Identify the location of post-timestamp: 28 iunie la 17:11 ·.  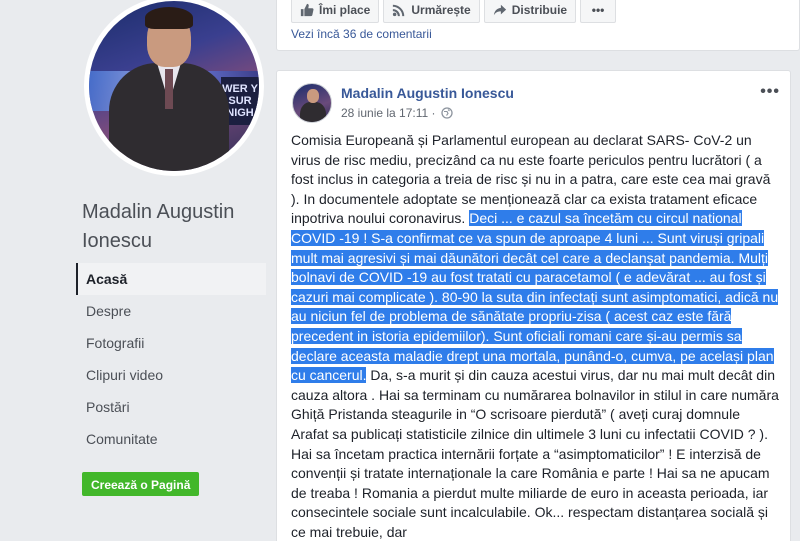
(397, 113).